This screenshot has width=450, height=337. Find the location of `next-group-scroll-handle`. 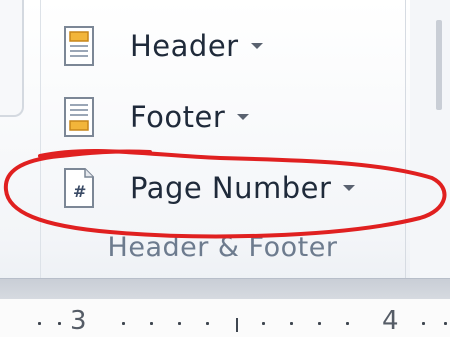

next-group-scroll-handle is located at coordinates (439, 65).